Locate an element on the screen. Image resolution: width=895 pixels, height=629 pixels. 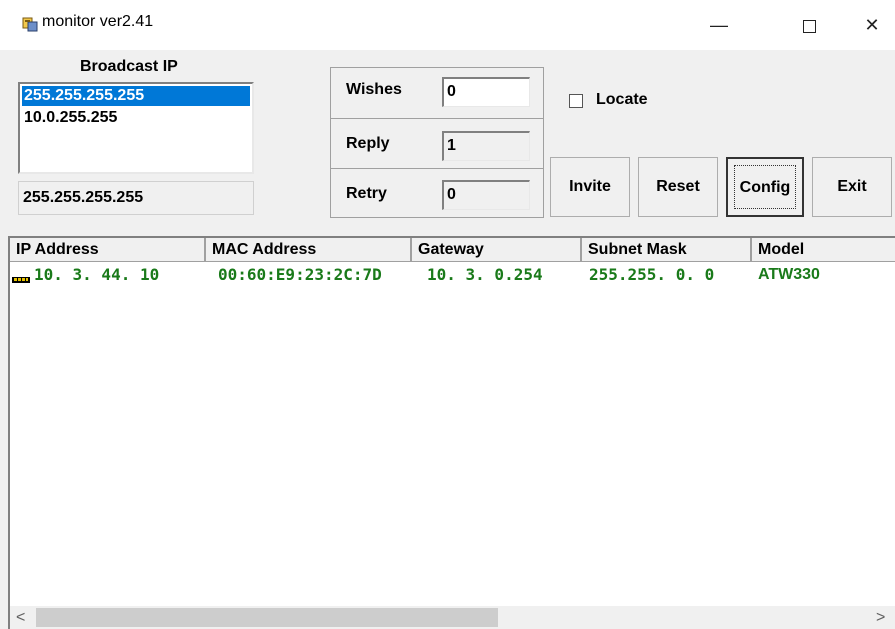
config-button: Config is located at coordinates (765, 187).